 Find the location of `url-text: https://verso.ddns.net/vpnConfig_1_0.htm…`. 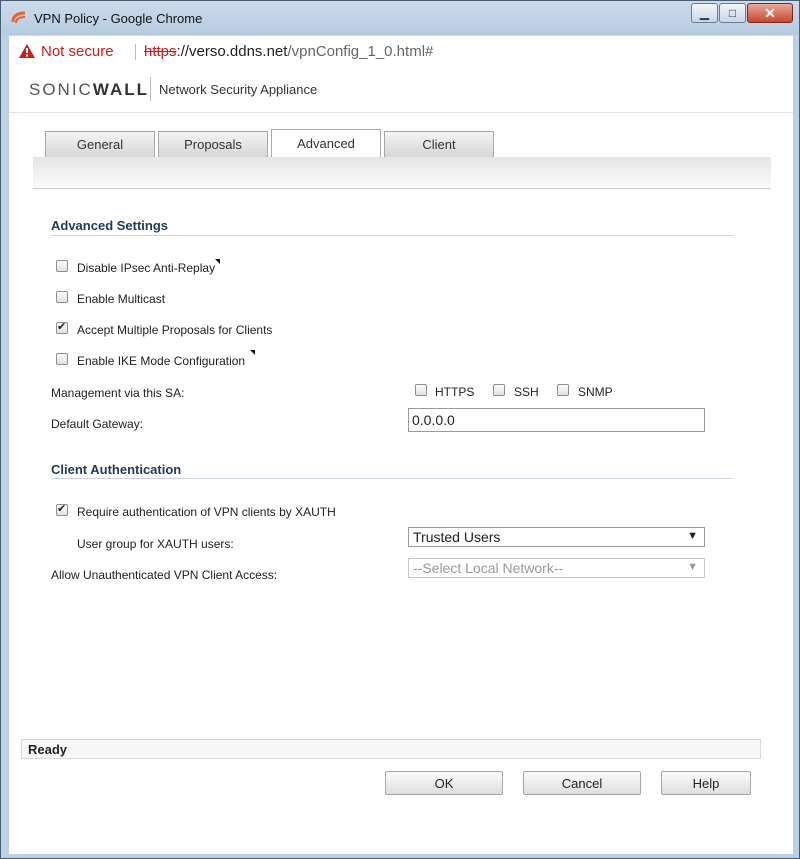

url-text: https://verso.ddns.net/vpnConfig_1_0.htm… is located at coordinates (288, 51).